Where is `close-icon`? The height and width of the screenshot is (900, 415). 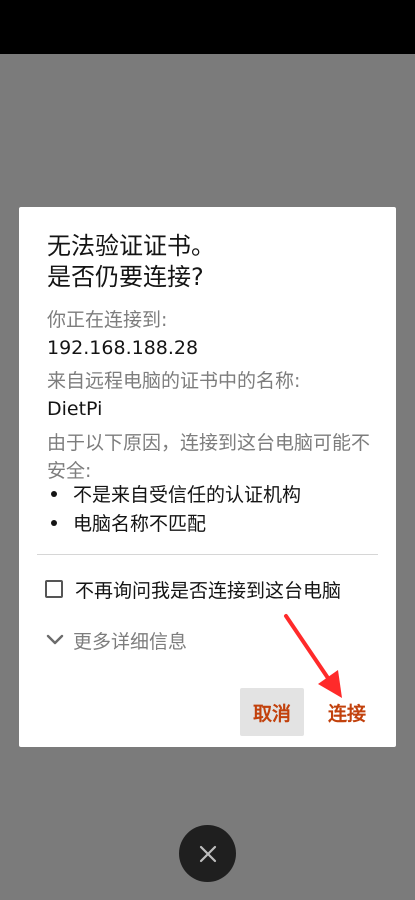
close-icon is located at coordinates (207, 853).